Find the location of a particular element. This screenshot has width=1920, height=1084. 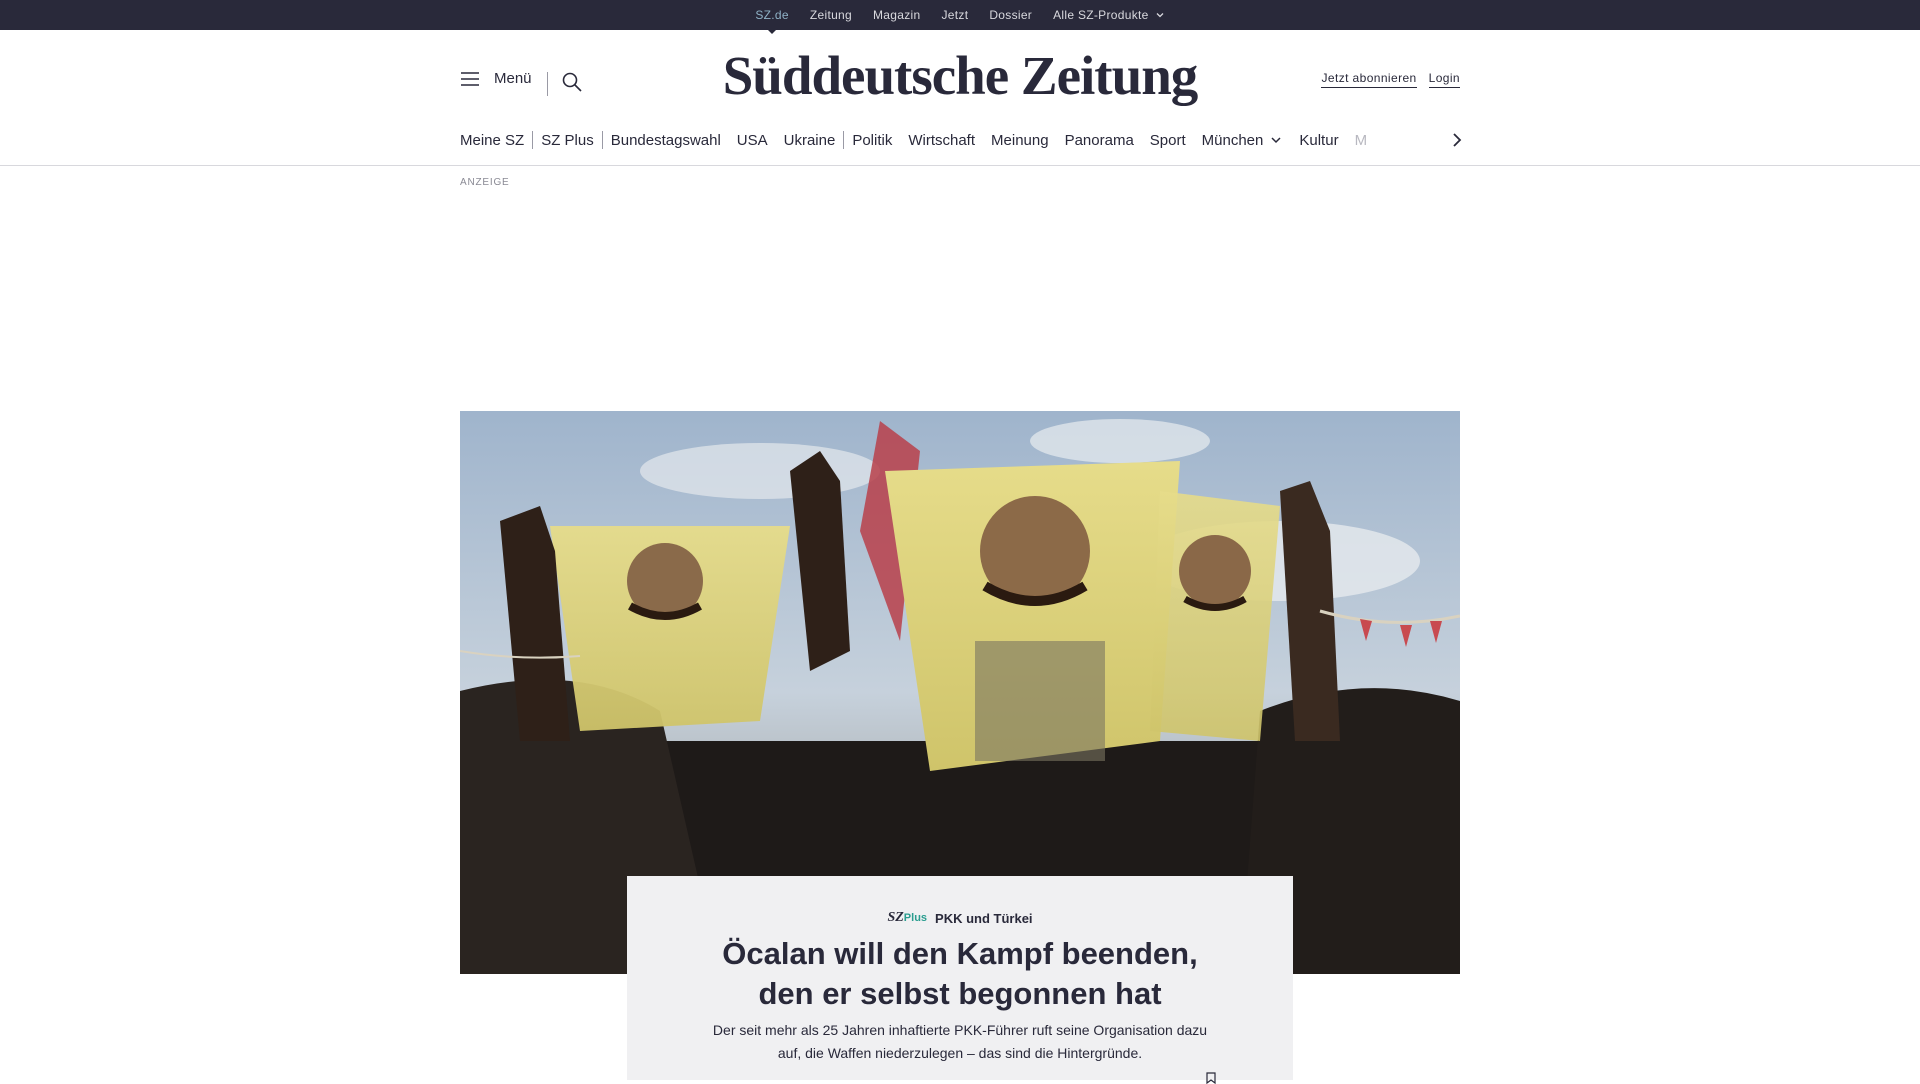

teaser-headline-line1: Öcalan will den Kampf beenden, is located at coordinates (960, 953).